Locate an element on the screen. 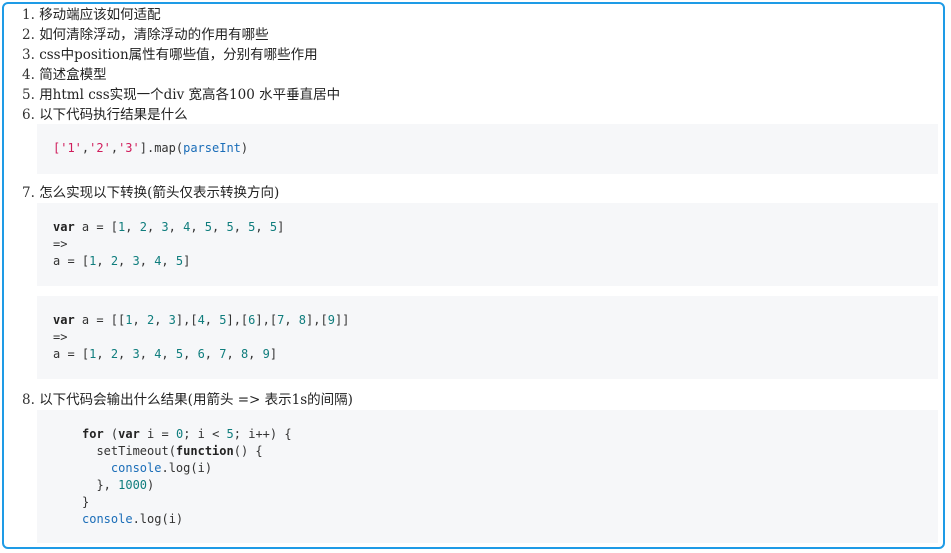 The width and height of the screenshot is (951, 553). question-text: 简述盒模型 is located at coordinates (73, 75).